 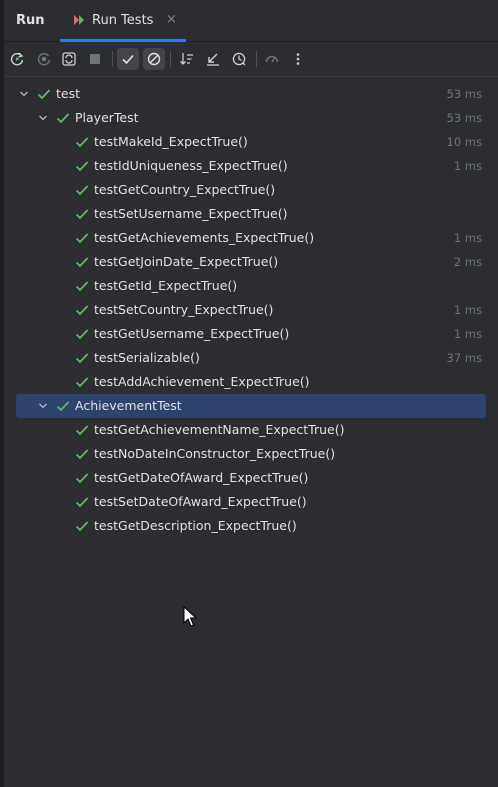 I want to click on stop-icon, so click(x=95, y=59).